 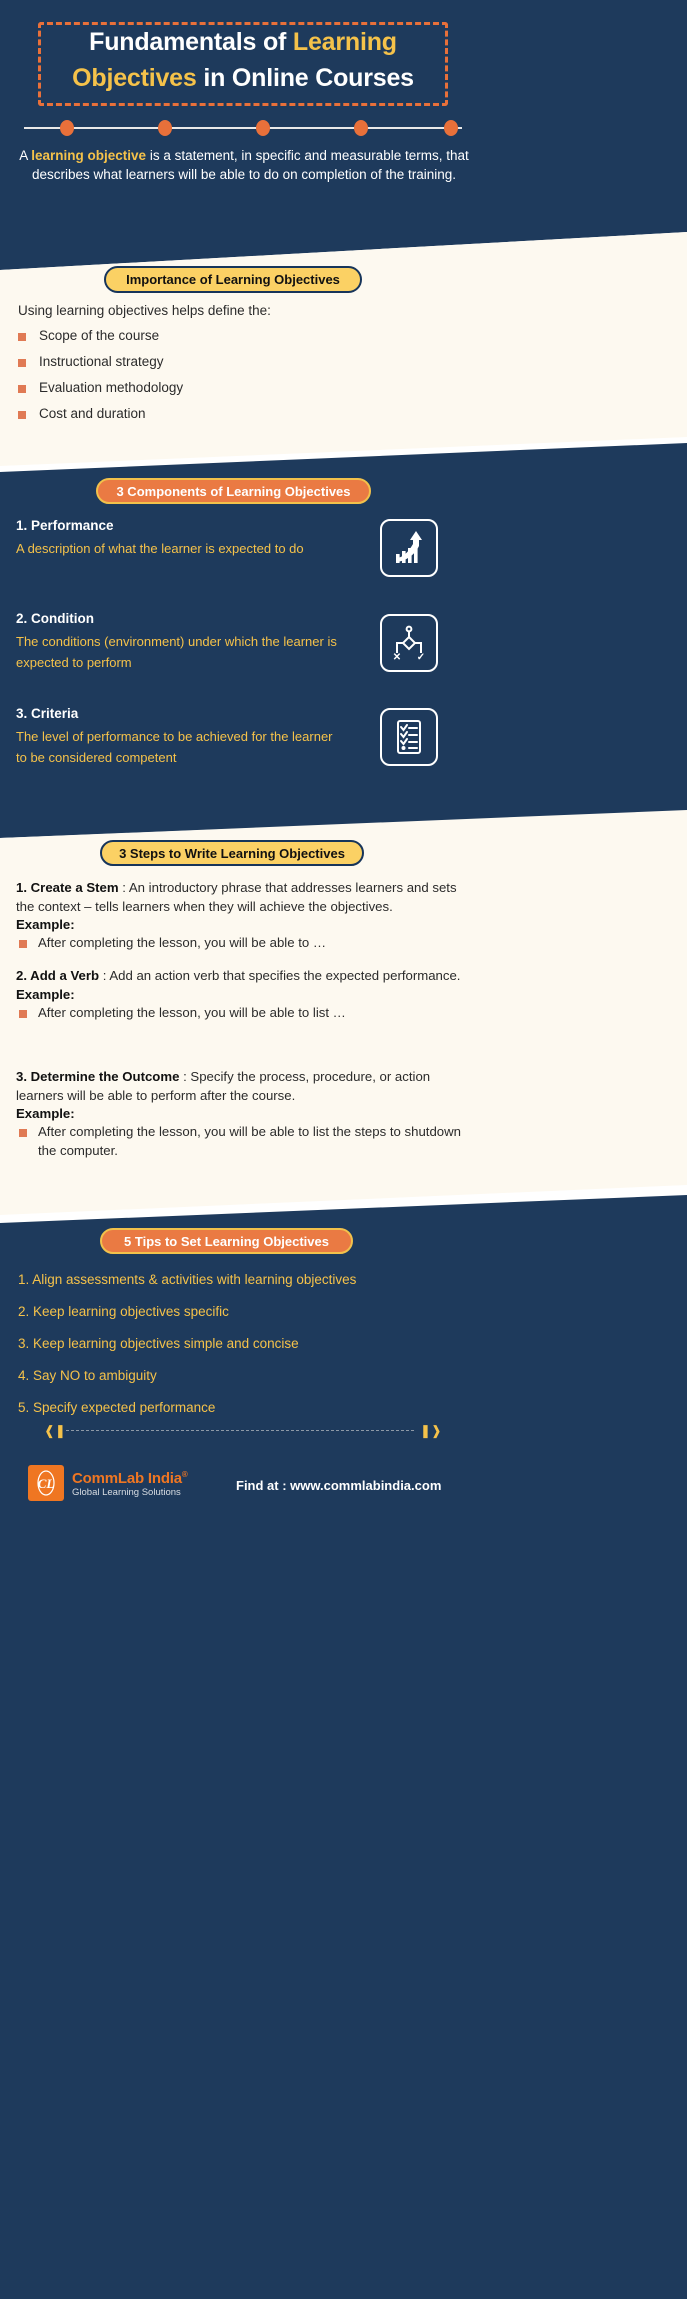 I want to click on section-heading-components: 3 Components of Learning Objectives, so click(x=233, y=491).